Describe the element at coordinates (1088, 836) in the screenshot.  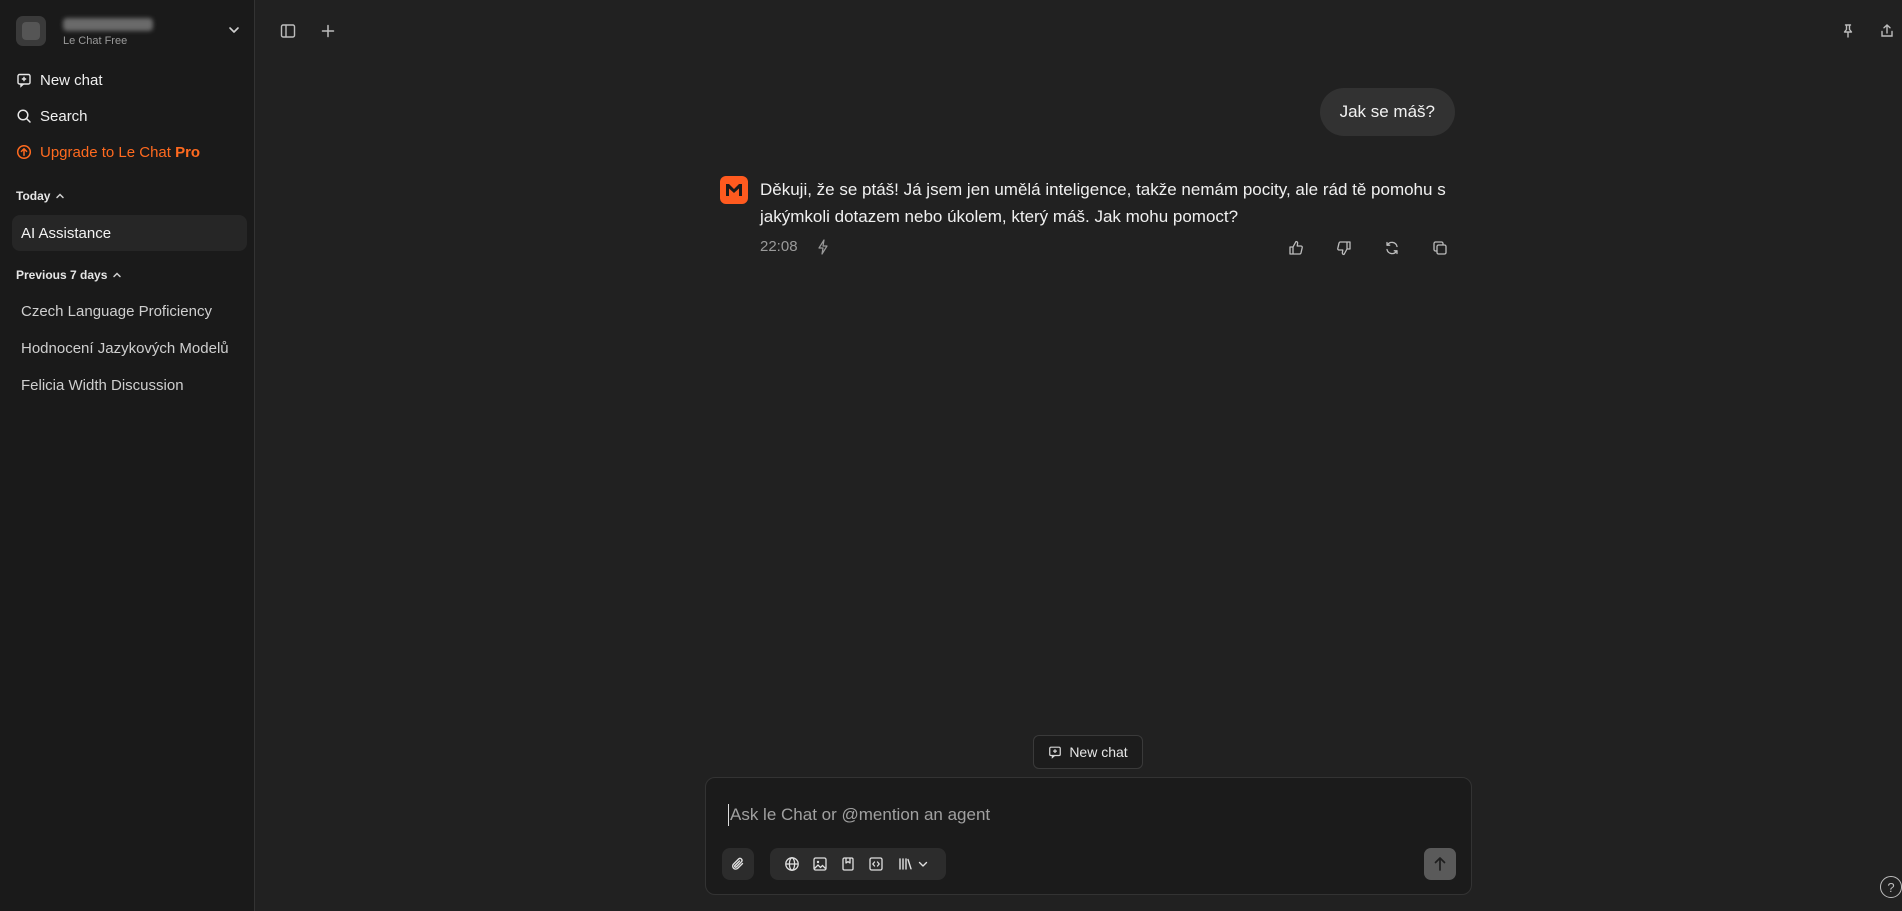
I see `message-composer: Ask le Chat or @mention an agent` at that location.